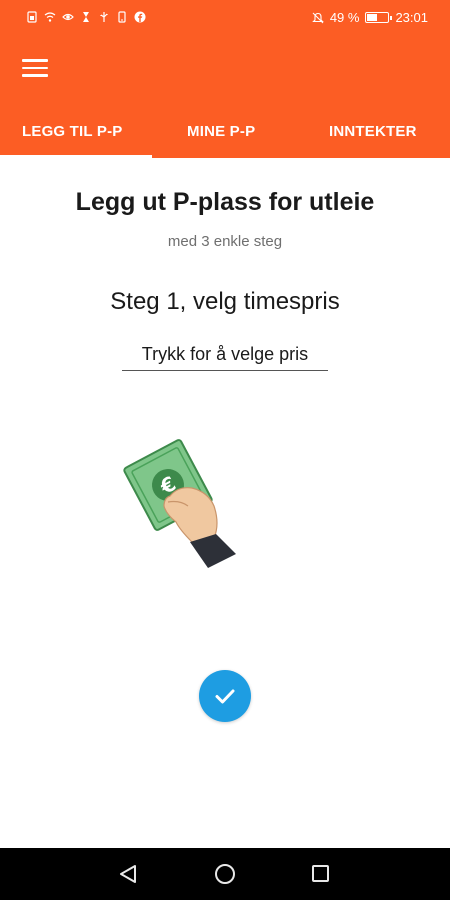 Image resolution: width=450 pixels, height=900 pixels. What do you see at coordinates (317, 17) in the screenshot?
I see `mute-icon` at bounding box center [317, 17].